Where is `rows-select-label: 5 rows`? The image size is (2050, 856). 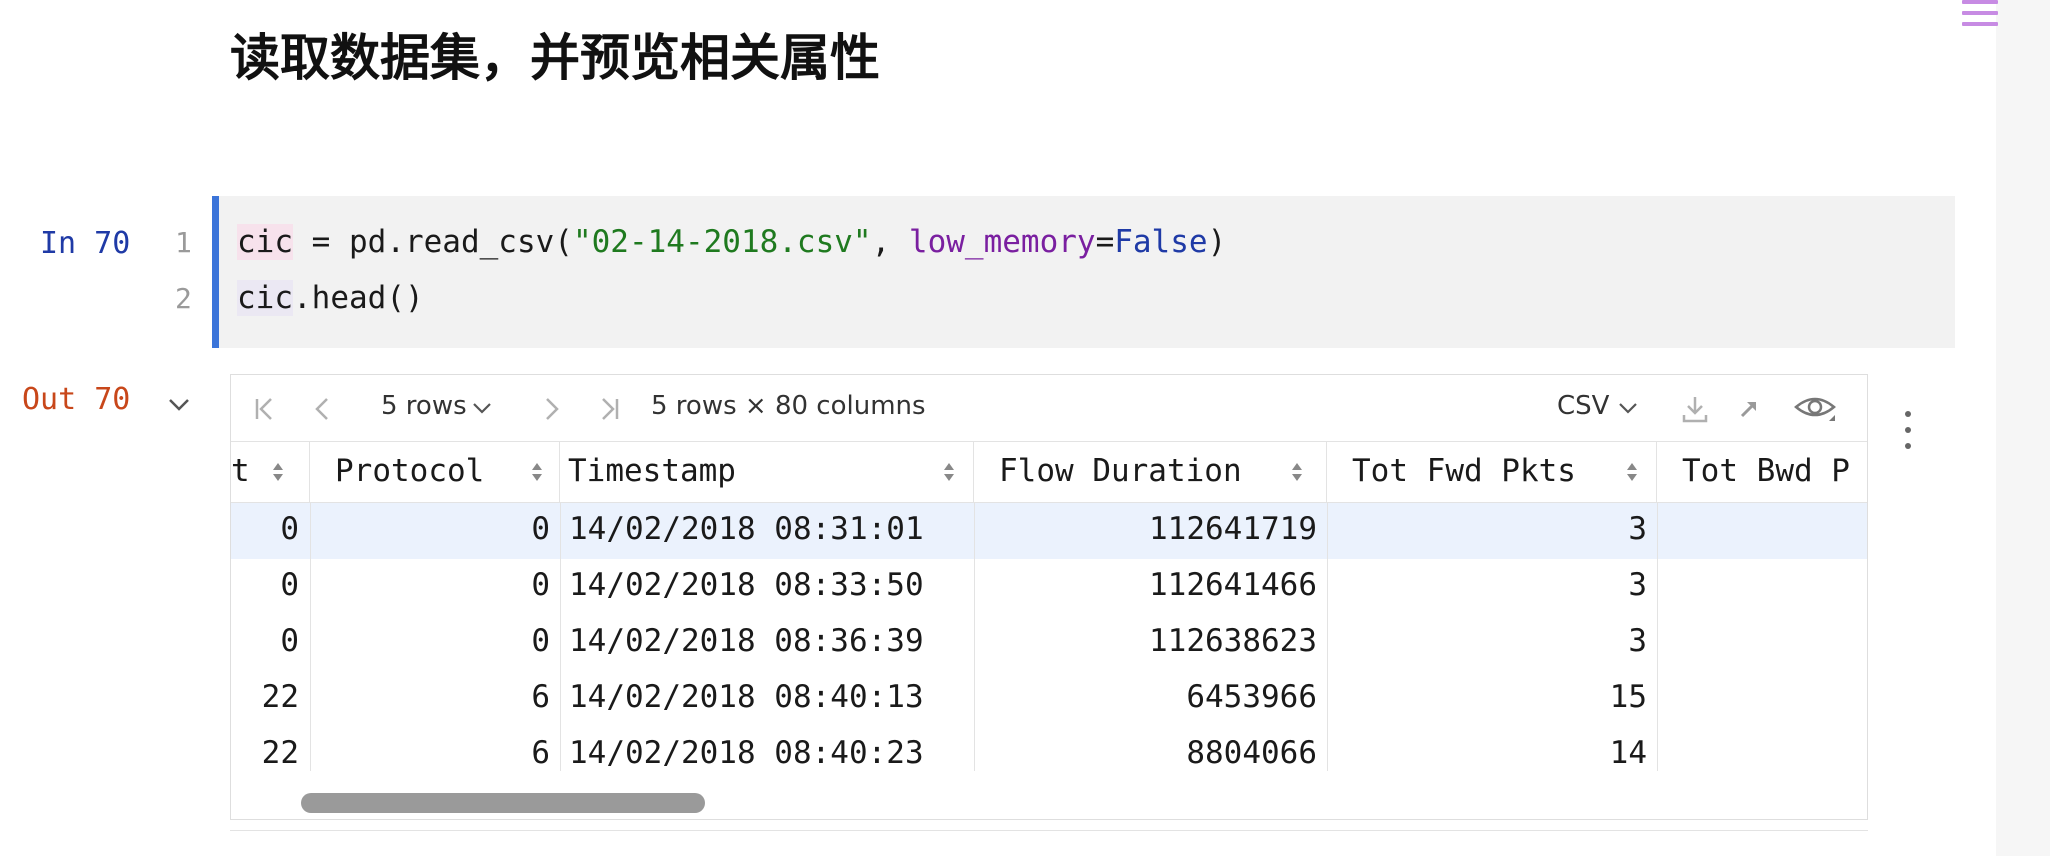
rows-select-label: 5 rows is located at coordinates (424, 406).